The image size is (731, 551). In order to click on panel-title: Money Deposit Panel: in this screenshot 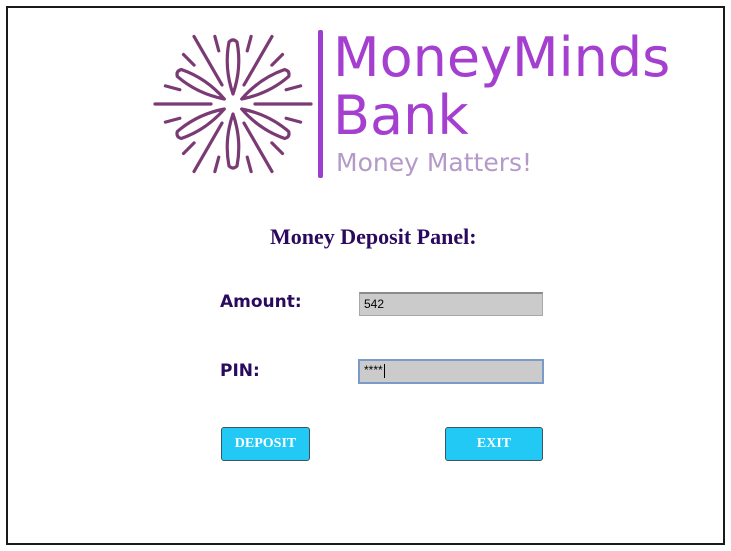, I will do `click(373, 236)`.